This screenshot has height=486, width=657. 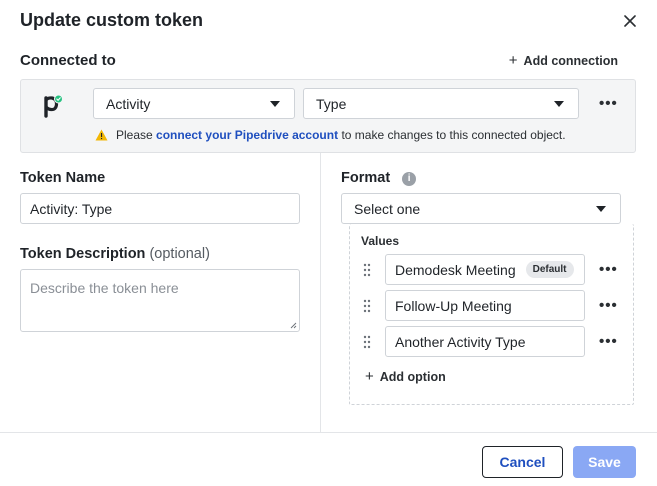 I want to click on format-select: Select one, so click(x=481, y=208).